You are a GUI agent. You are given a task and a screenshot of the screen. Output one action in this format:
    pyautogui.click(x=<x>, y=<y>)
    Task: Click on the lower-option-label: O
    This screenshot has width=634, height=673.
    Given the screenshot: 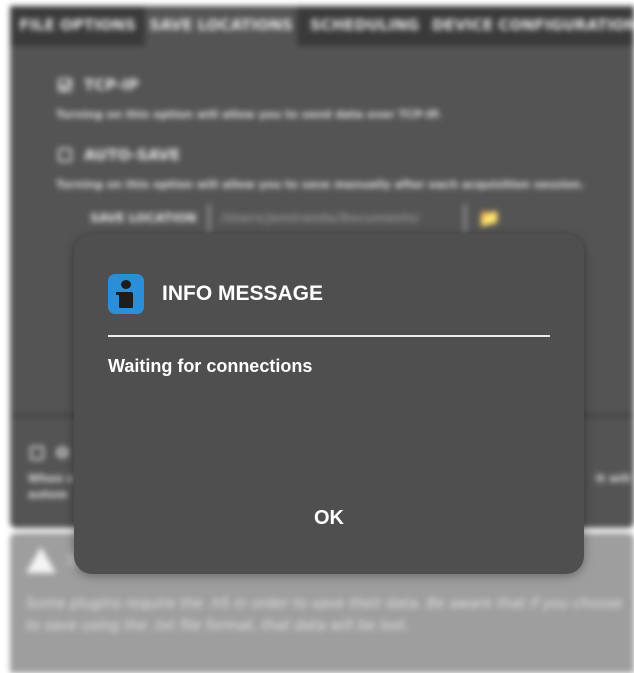 What is the action you would take?
    pyautogui.click(x=62, y=453)
    